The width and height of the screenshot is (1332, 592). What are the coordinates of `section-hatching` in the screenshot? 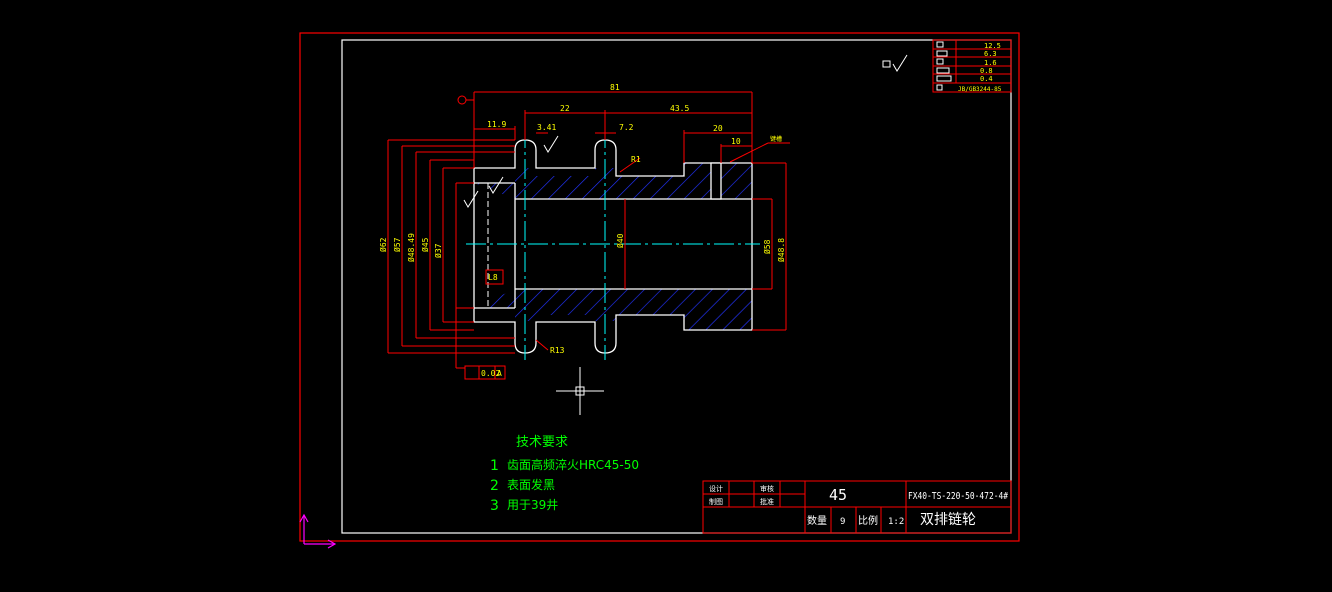 It's located at (613, 246).